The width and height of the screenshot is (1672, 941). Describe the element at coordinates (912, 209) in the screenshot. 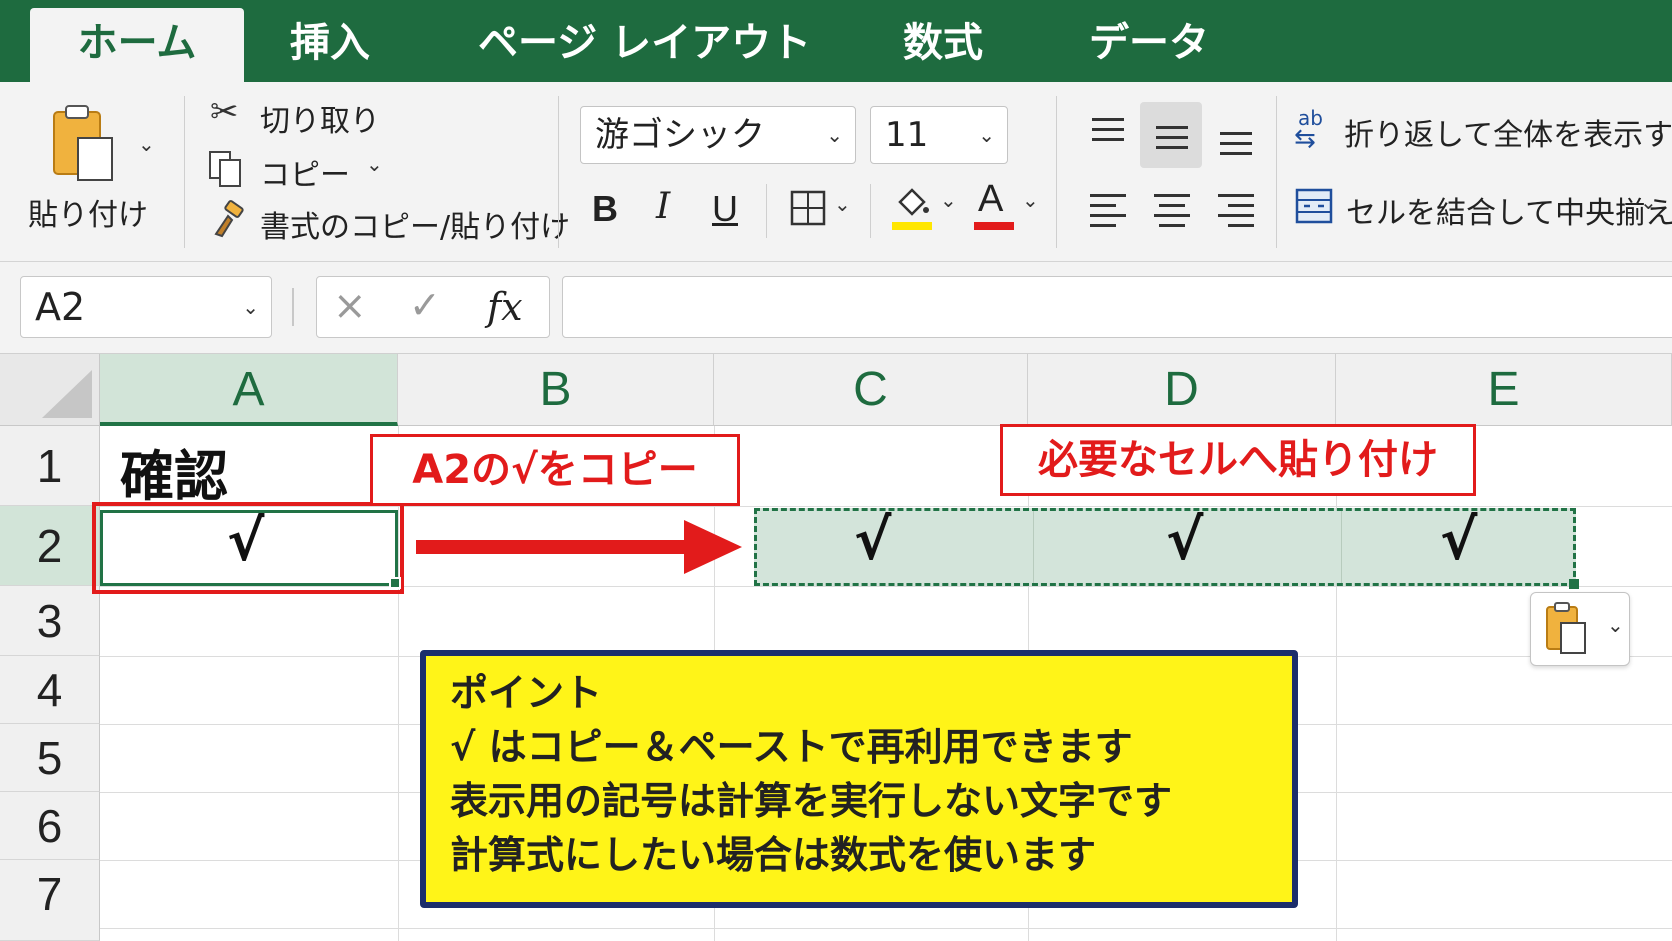

I see `fill-color-icon` at that location.